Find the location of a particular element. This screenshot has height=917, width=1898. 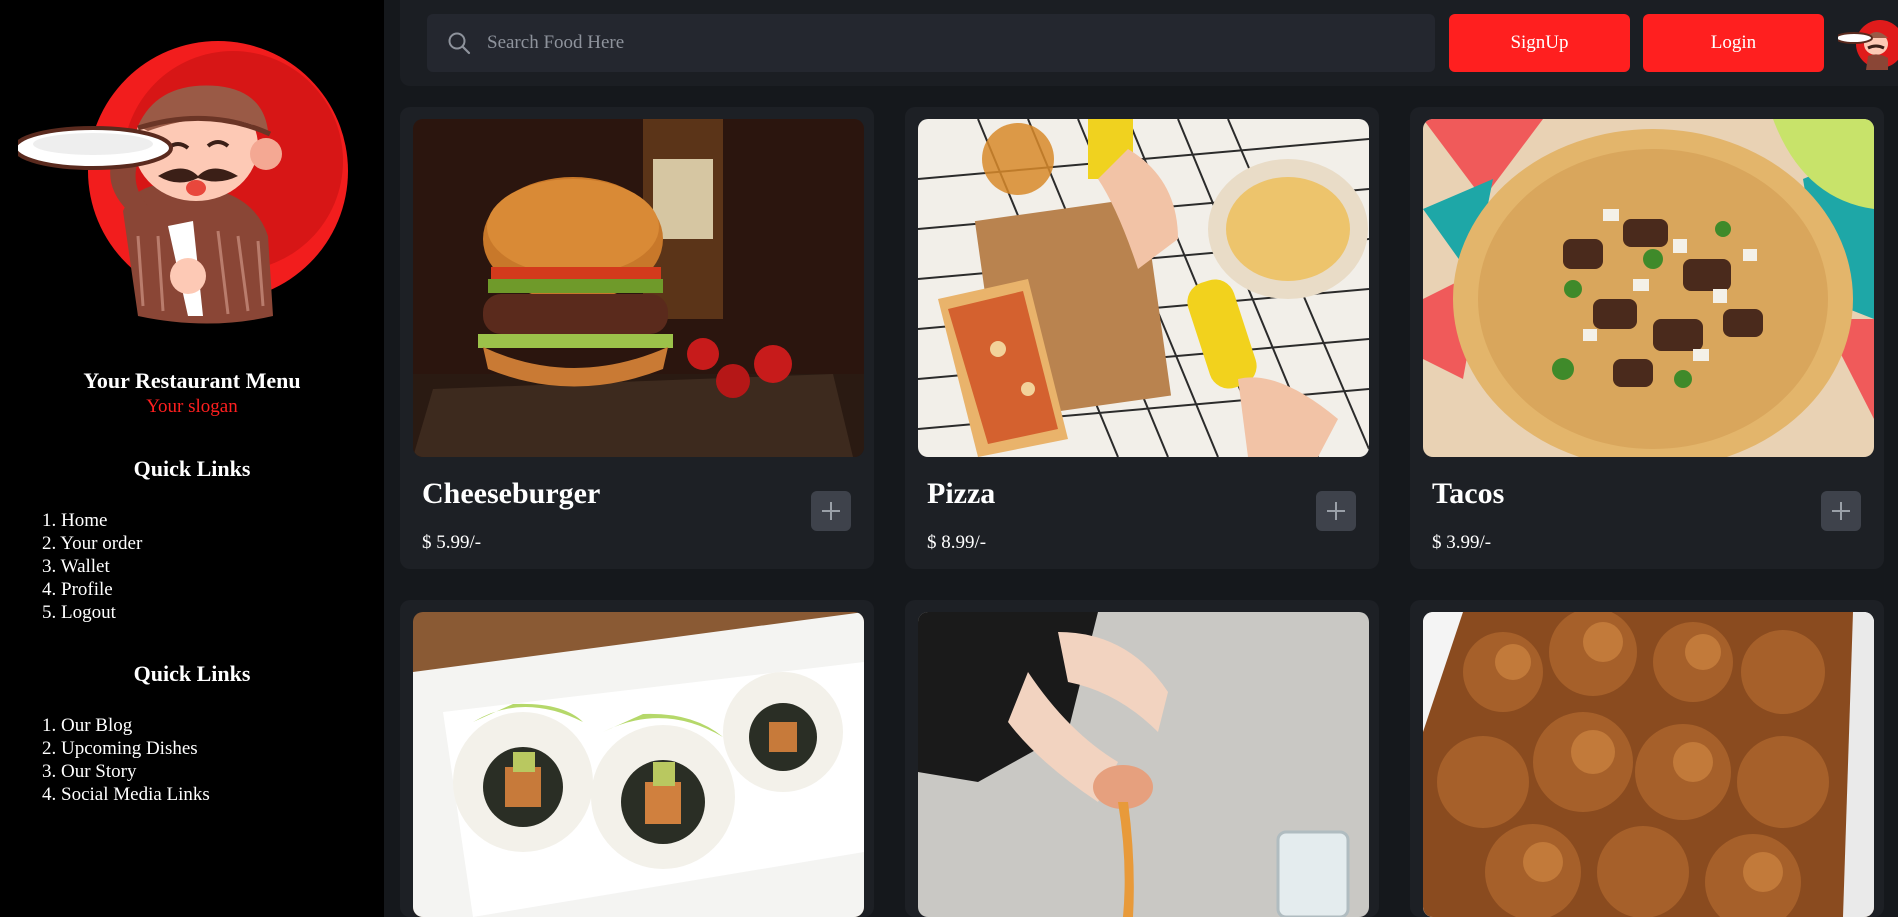

menu-item-name: Tacos is located at coordinates (1468, 493).